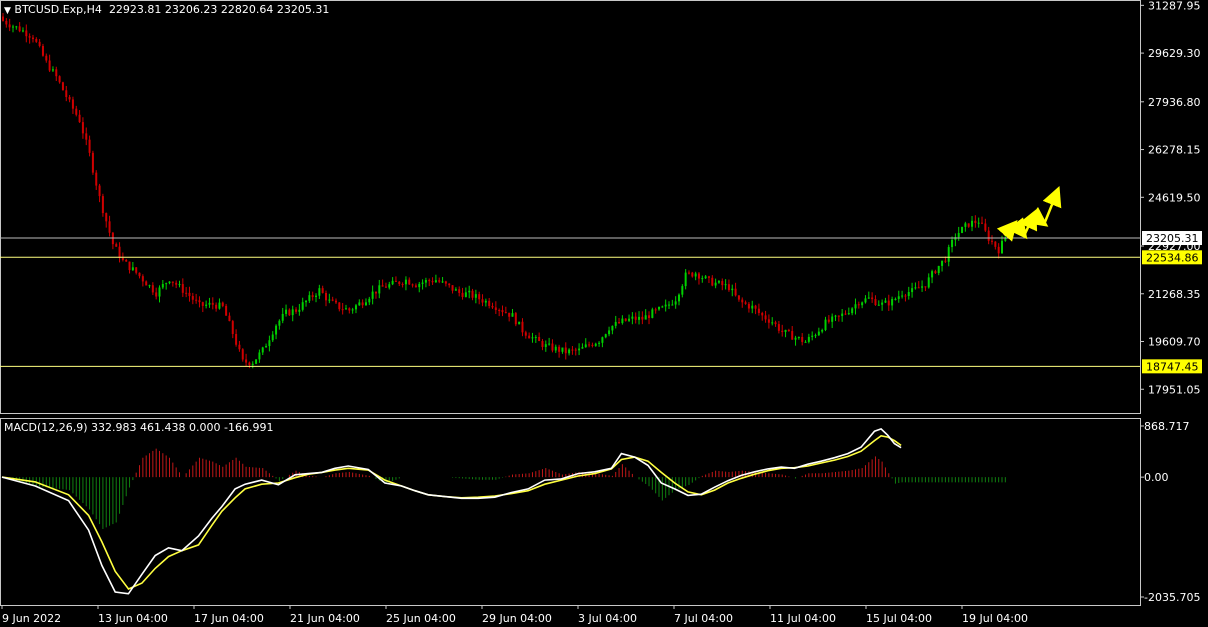  What do you see at coordinates (995, 618) in the screenshot?
I see `x-tick-label: 19 Jul 04:00` at bounding box center [995, 618].